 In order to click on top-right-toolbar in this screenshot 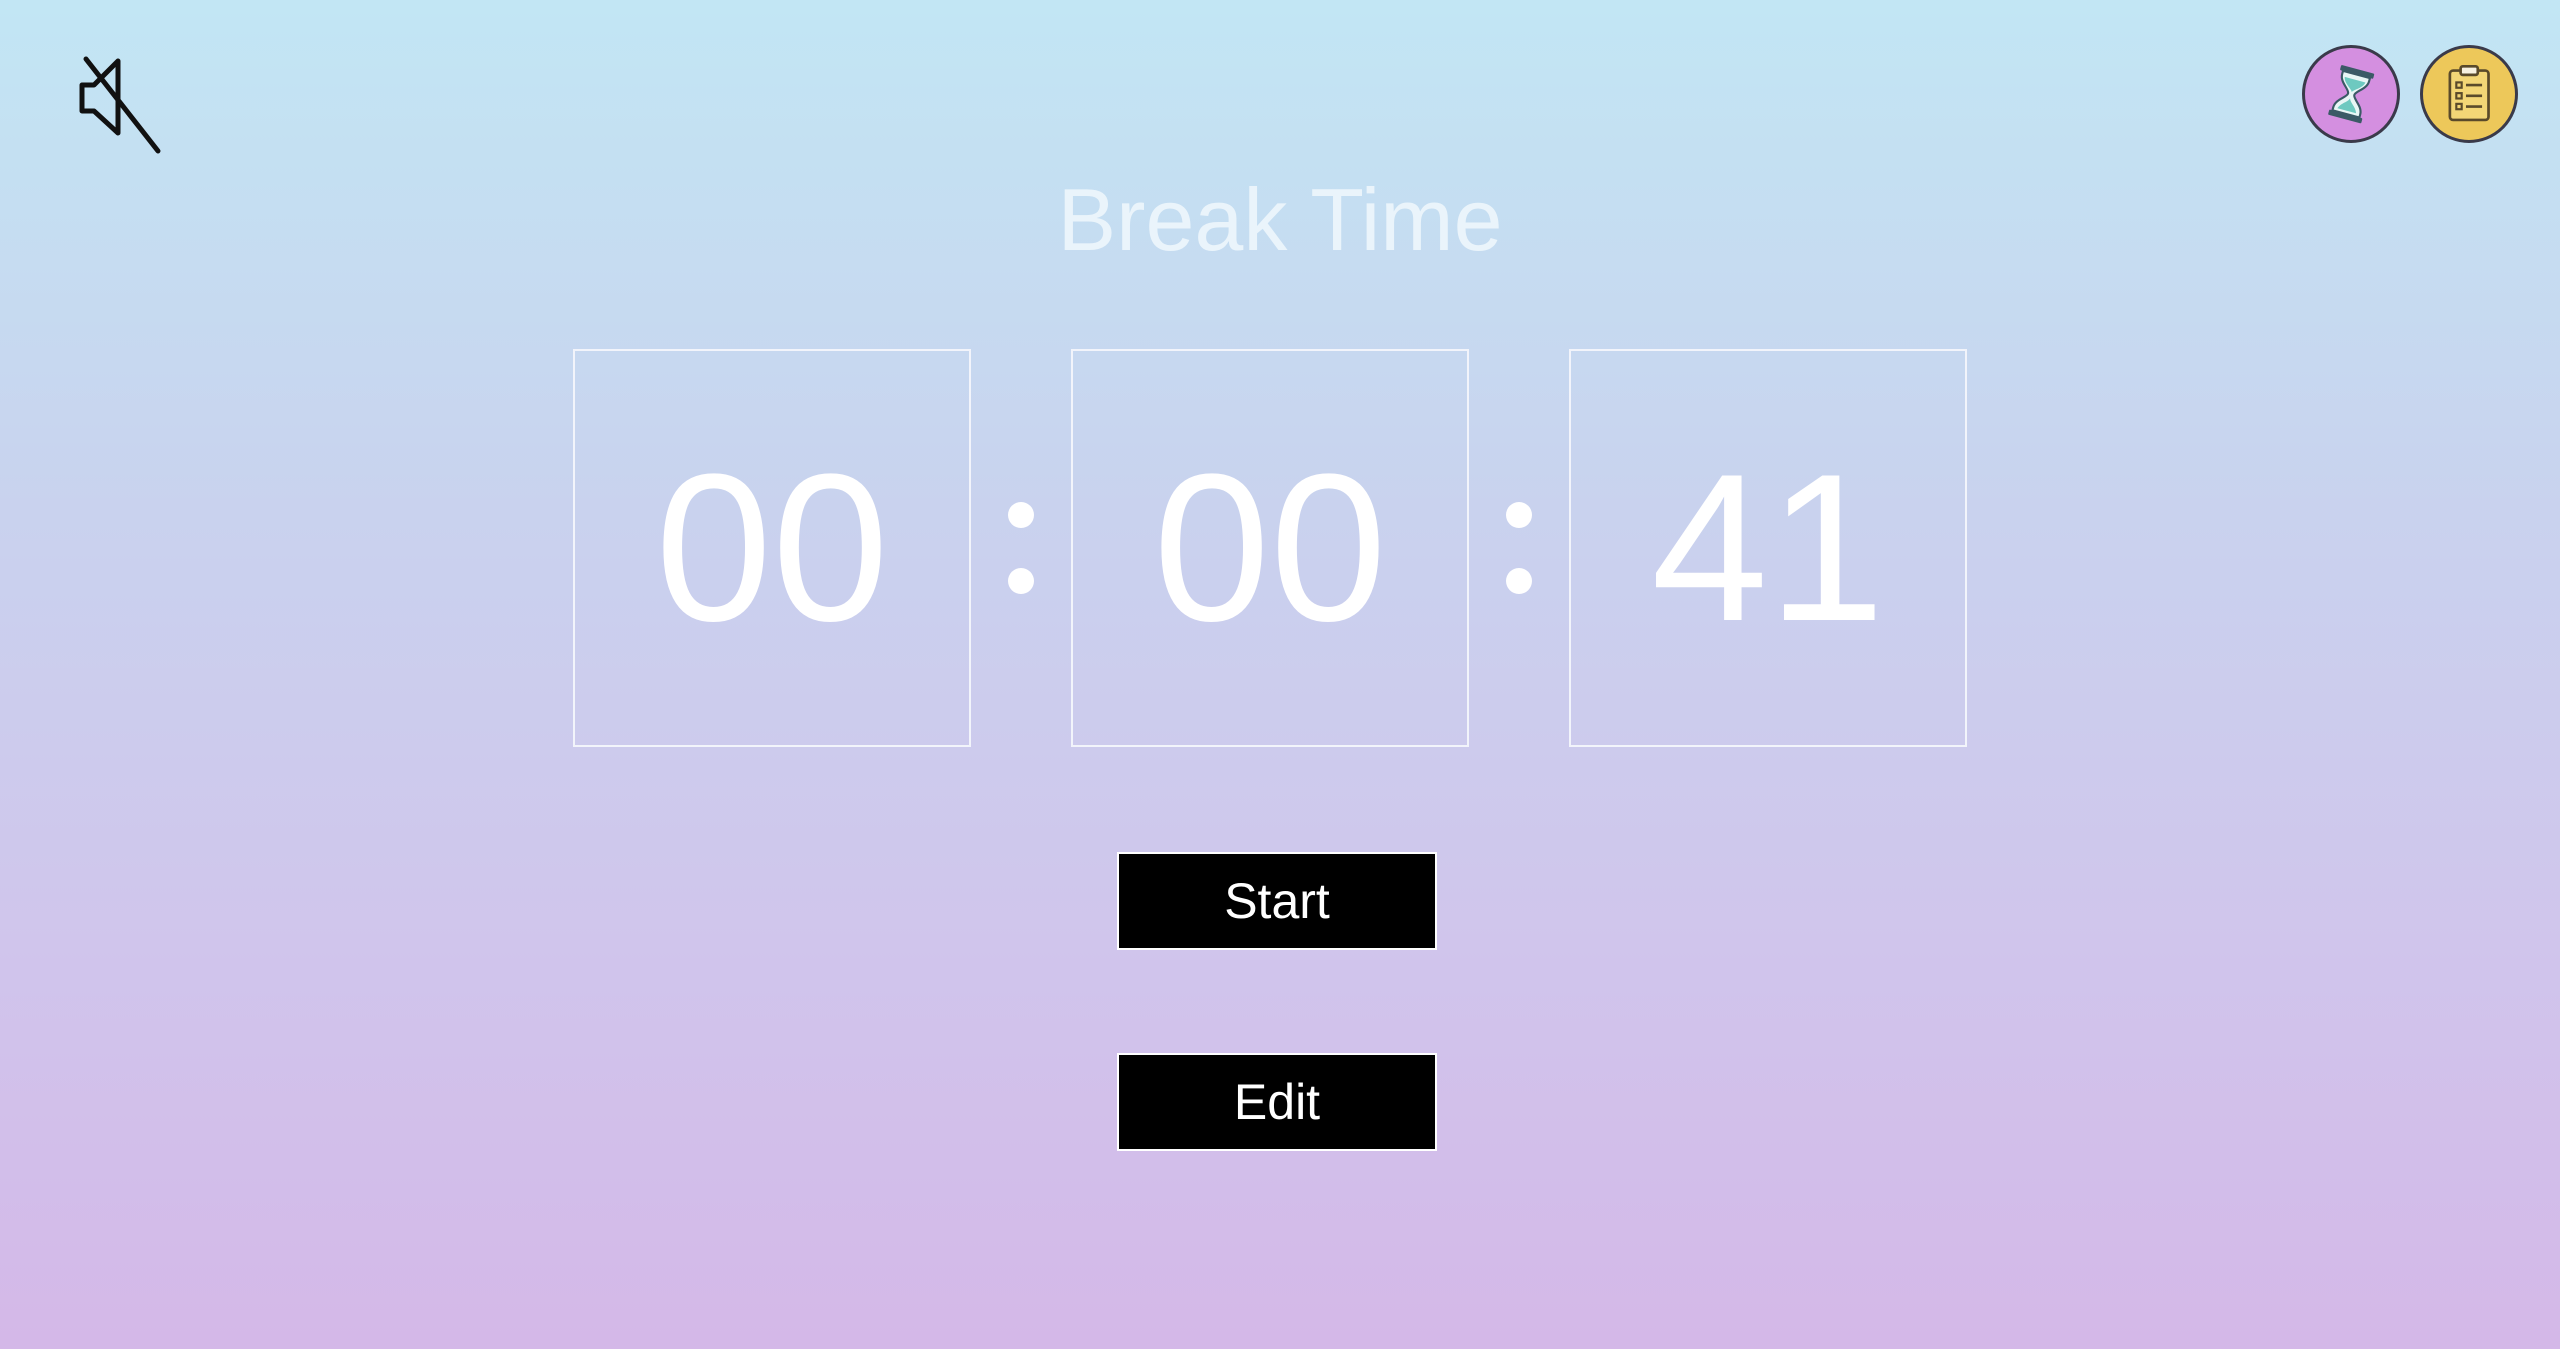, I will do `click(2410, 94)`.